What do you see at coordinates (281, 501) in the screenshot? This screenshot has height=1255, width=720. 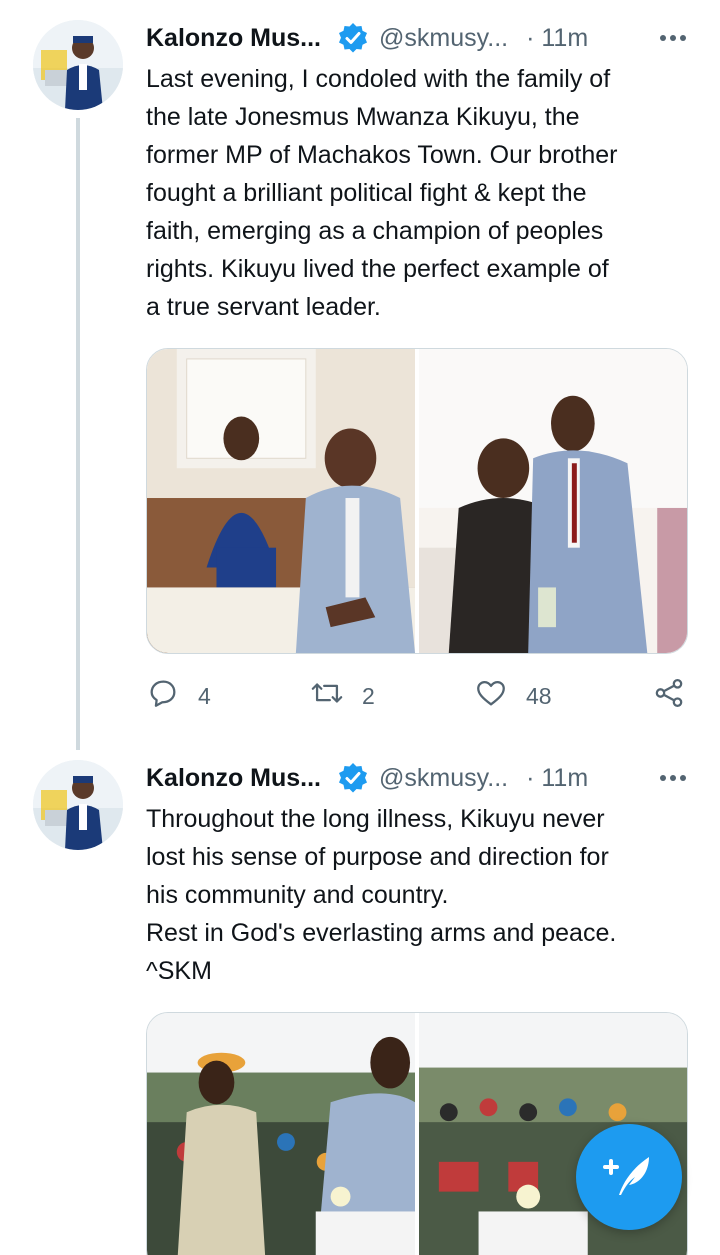 I see `condolence-book-signing-photo` at bounding box center [281, 501].